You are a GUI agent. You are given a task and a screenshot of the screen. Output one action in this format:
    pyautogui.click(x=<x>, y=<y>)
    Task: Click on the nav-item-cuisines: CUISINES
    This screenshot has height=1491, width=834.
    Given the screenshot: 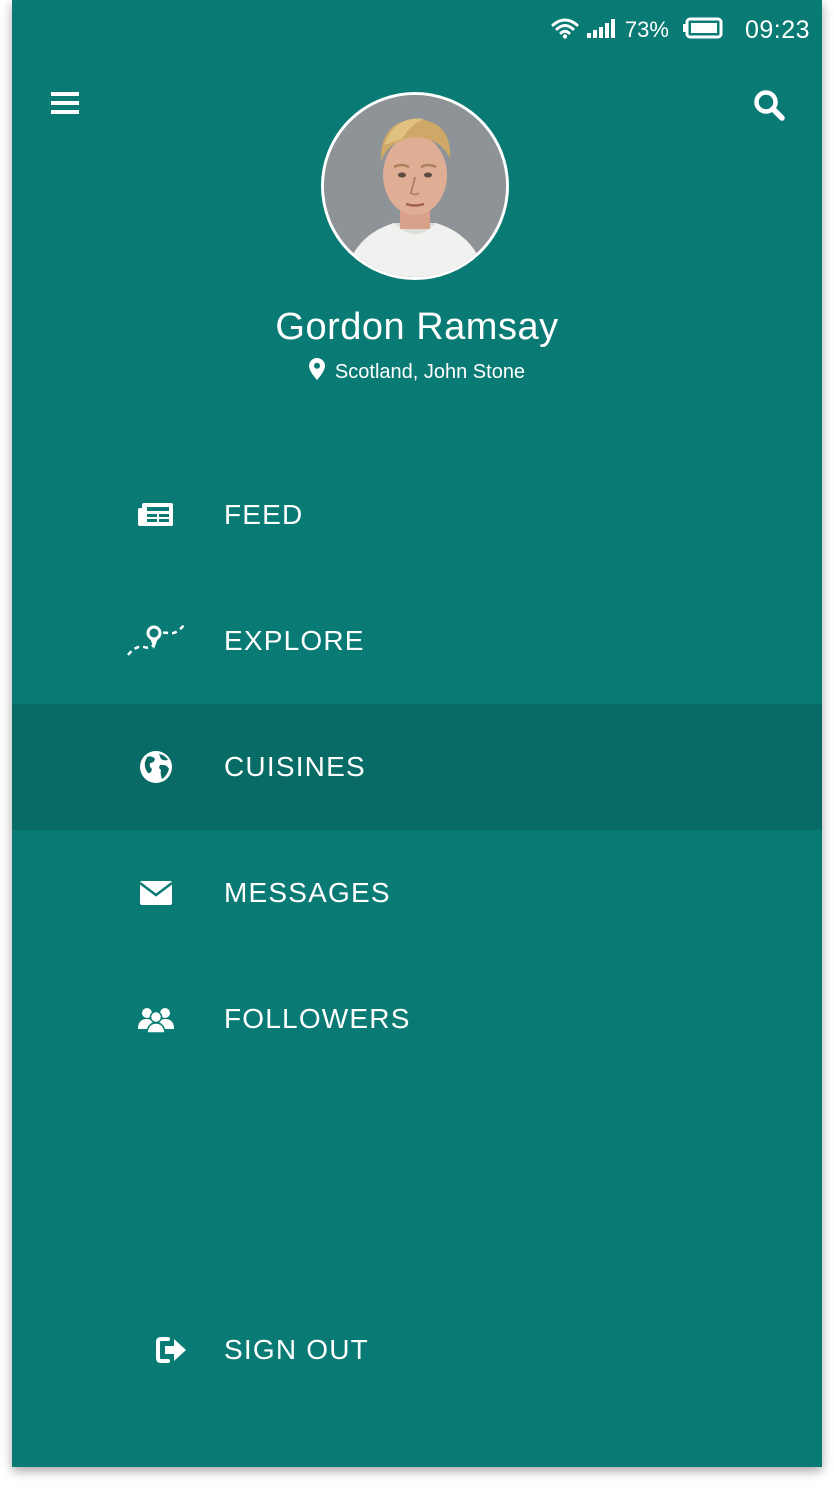 What is the action you would take?
    pyautogui.click(x=417, y=767)
    